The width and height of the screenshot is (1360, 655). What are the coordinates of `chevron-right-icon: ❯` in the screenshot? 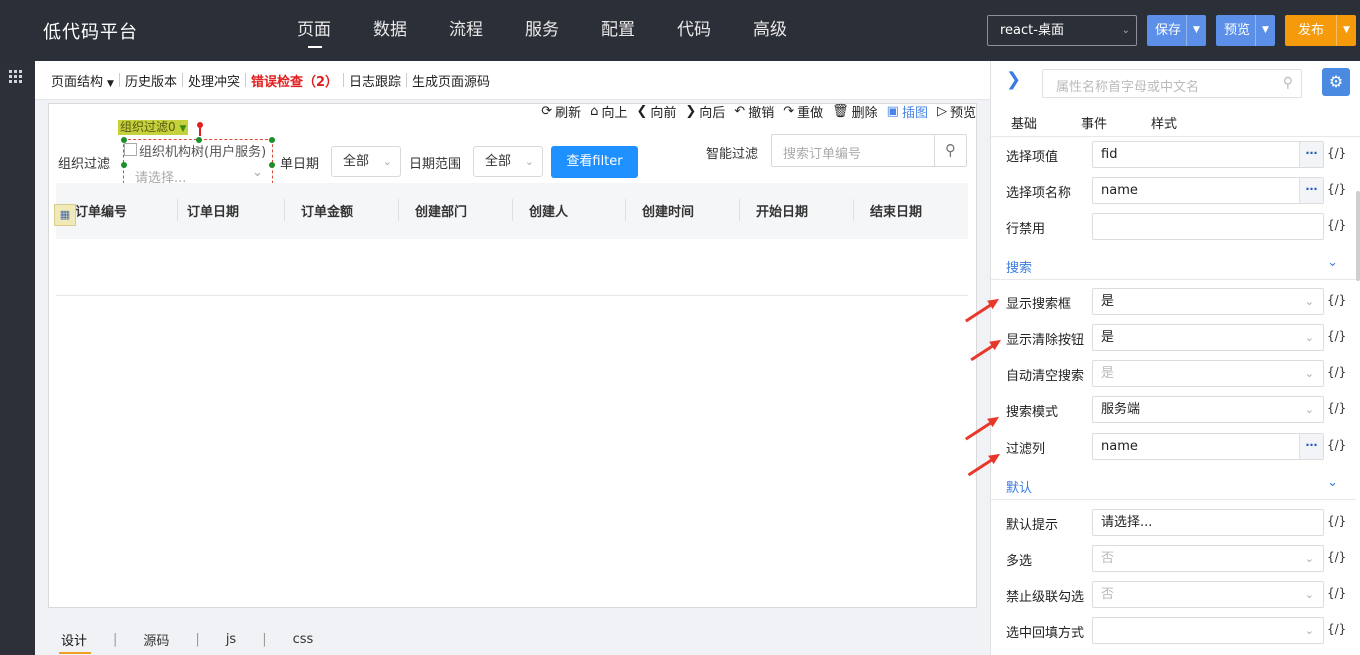 It's located at (1013, 79).